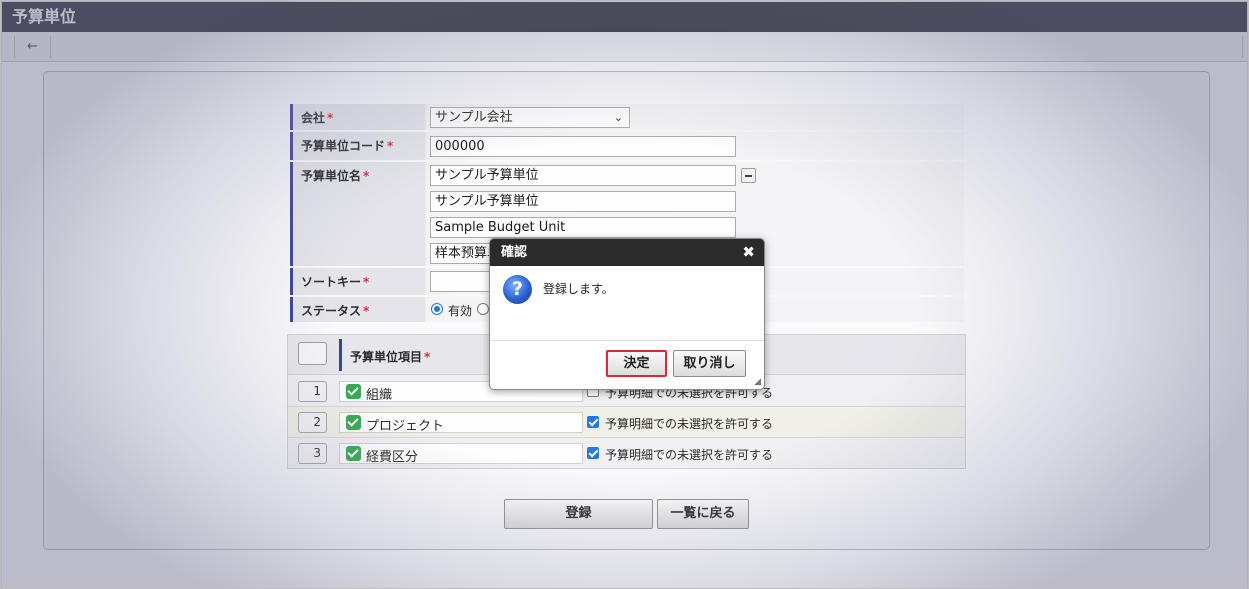 This screenshot has height=589, width=1249. What do you see at coordinates (624, 17) in the screenshot?
I see `page-title: 予算単位` at bounding box center [624, 17].